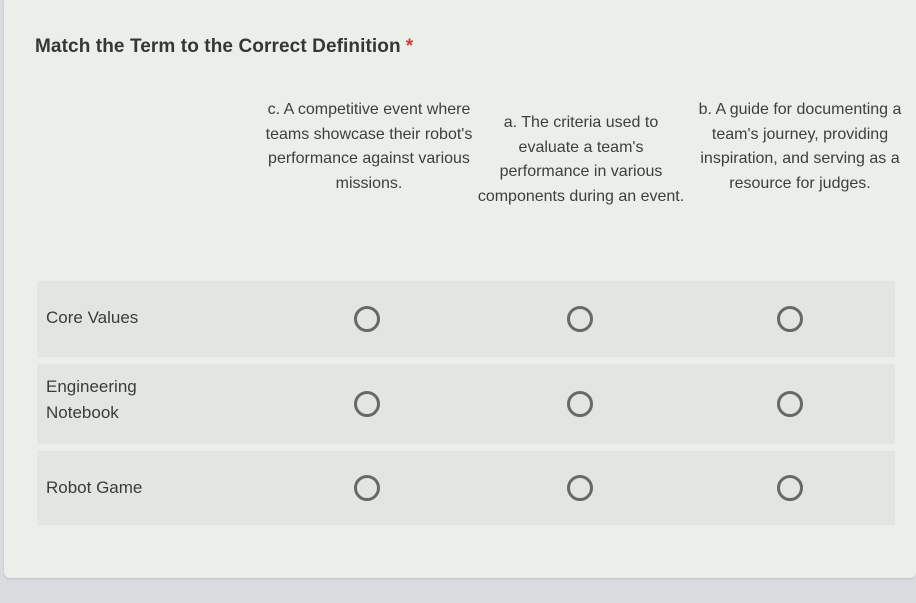 This screenshot has height=603, width=916. What do you see at coordinates (466, 488) in the screenshot?
I see `grid-row-robot-game: Robot Game` at bounding box center [466, 488].